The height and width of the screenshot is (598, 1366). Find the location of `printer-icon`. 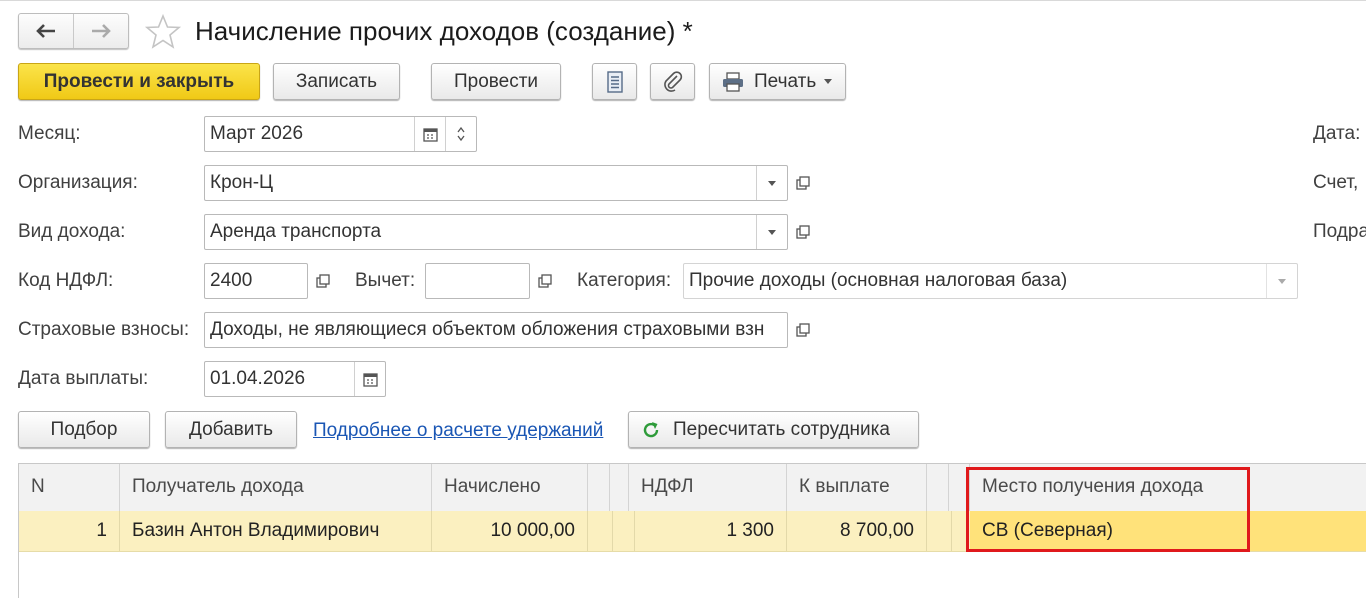

printer-icon is located at coordinates (733, 81).